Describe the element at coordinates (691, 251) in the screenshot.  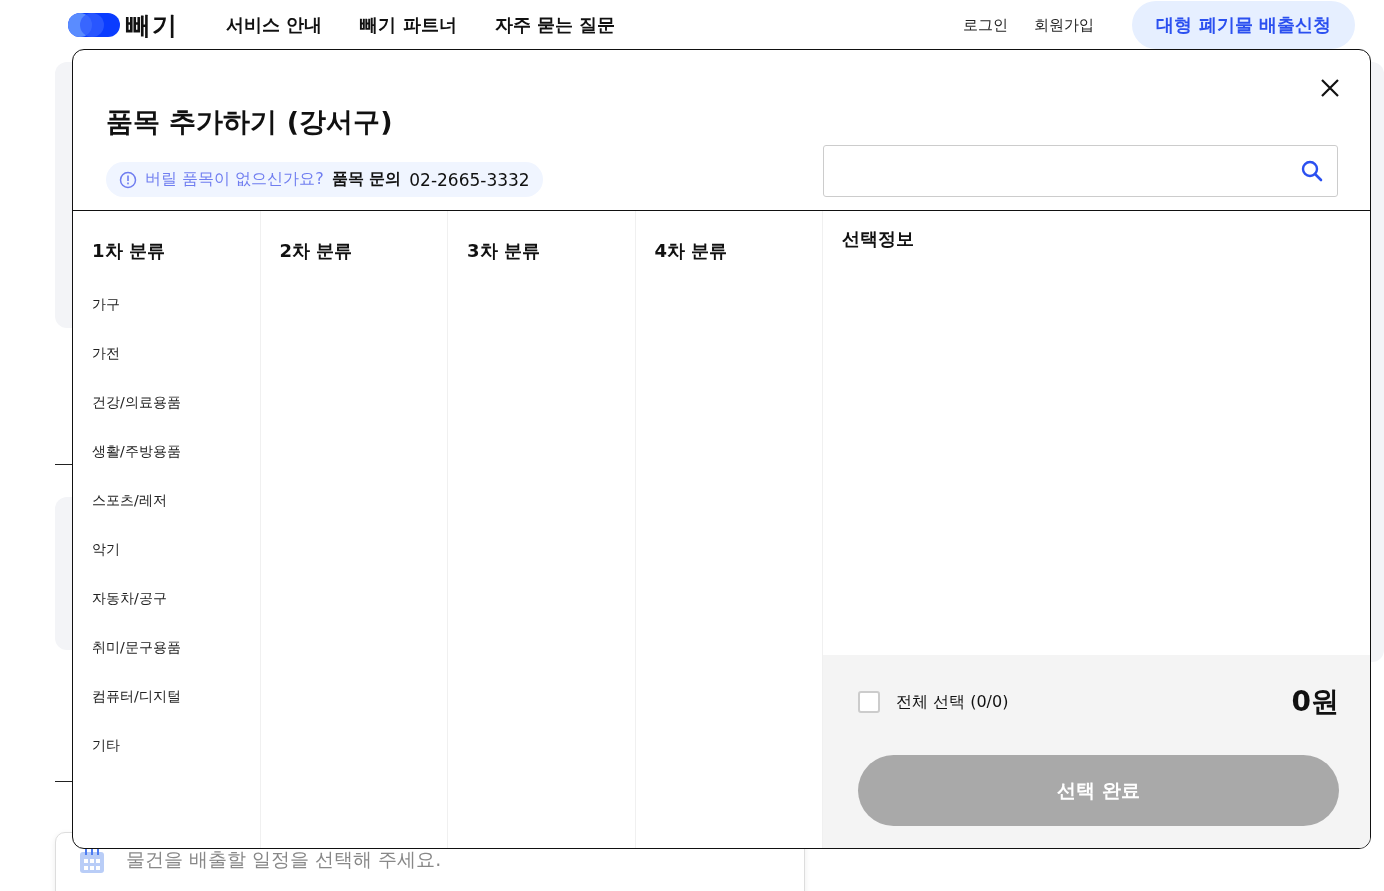
I see `column-heading: 4차 분류` at that location.